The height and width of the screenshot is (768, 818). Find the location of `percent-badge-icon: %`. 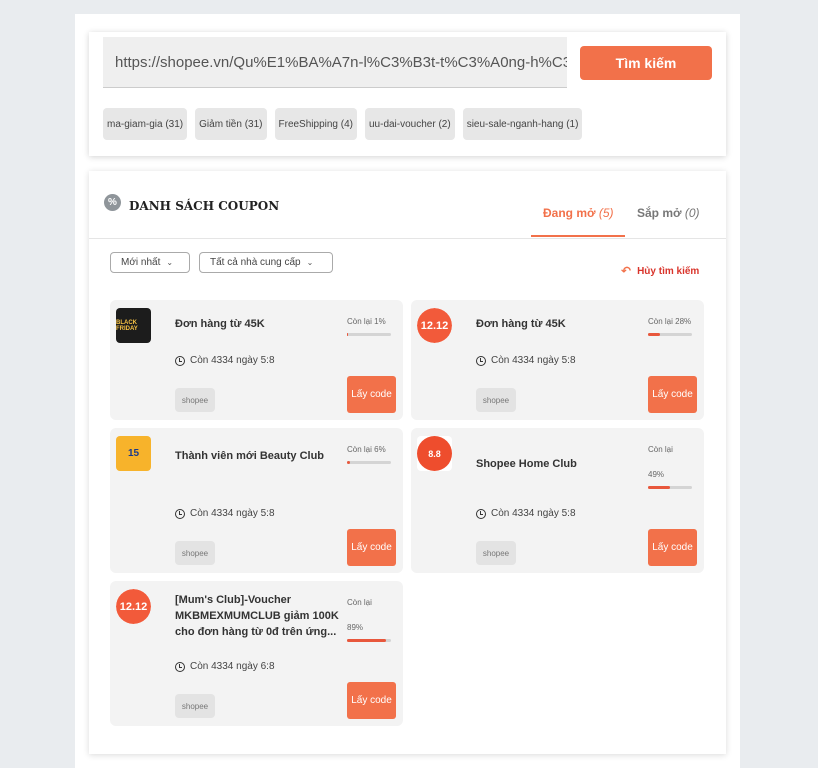

percent-badge-icon: % is located at coordinates (112, 202).